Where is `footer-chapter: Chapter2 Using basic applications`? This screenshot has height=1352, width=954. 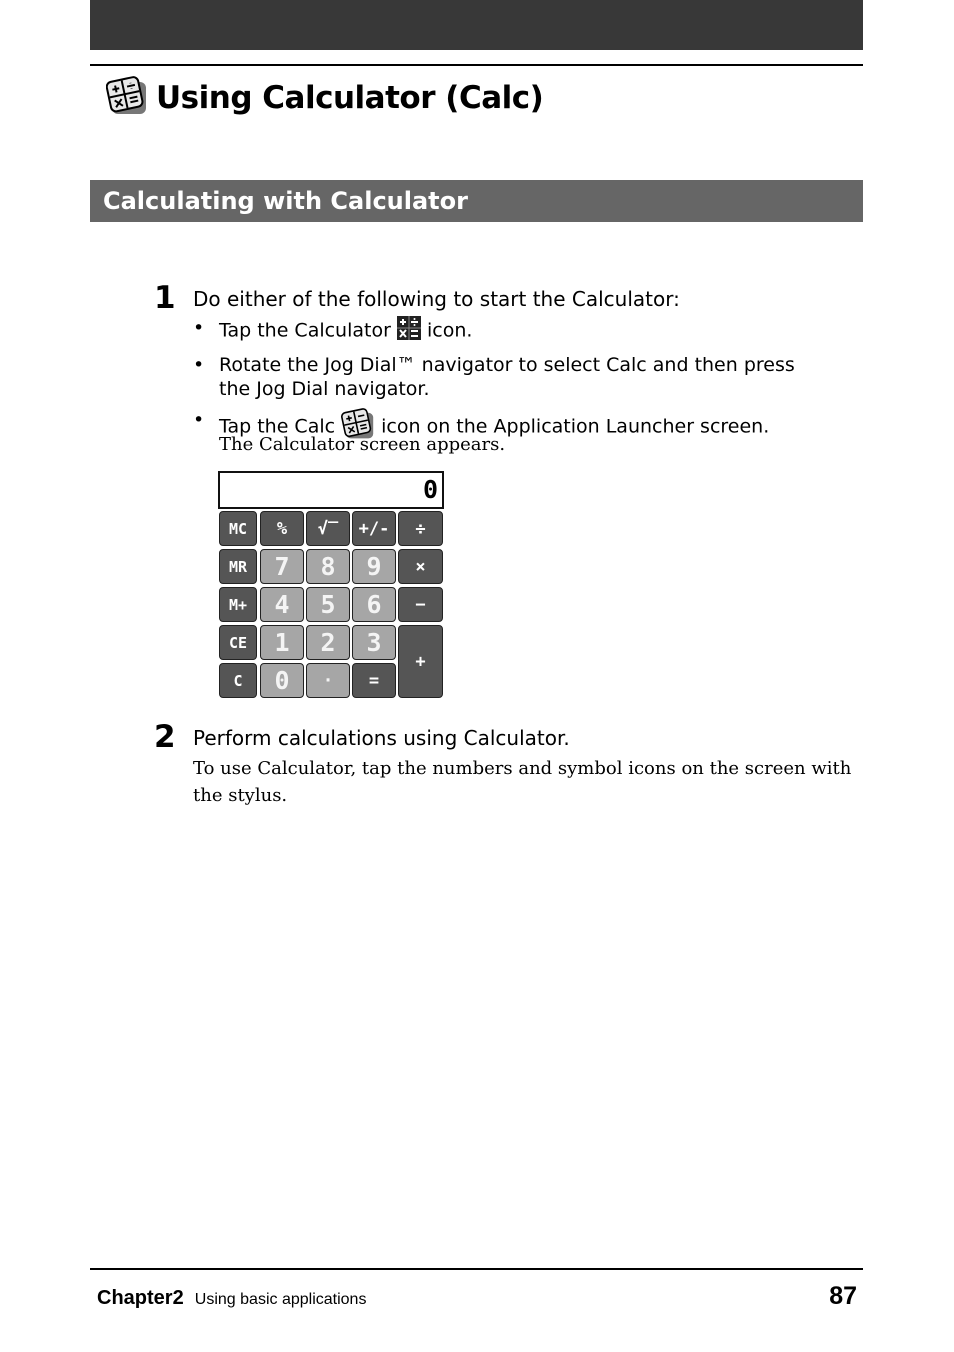 footer-chapter: Chapter2 Using basic applications is located at coordinates (231, 1298).